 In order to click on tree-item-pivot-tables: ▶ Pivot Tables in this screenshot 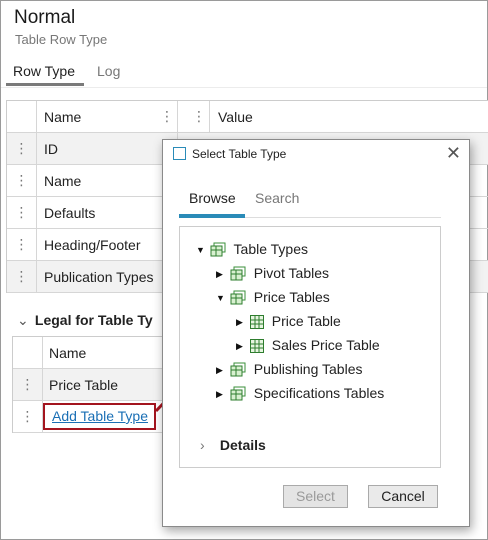, I will do `click(272, 273)`.